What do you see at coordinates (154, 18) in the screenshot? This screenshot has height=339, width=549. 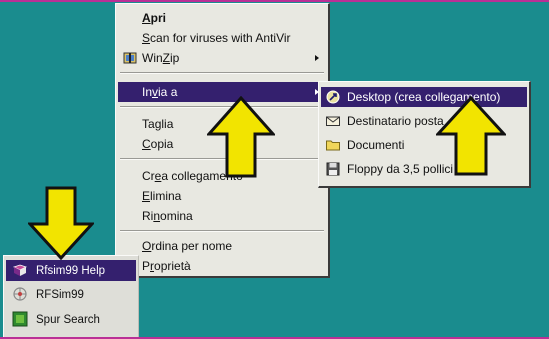 I see `menu-item-label: Apri` at bounding box center [154, 18].